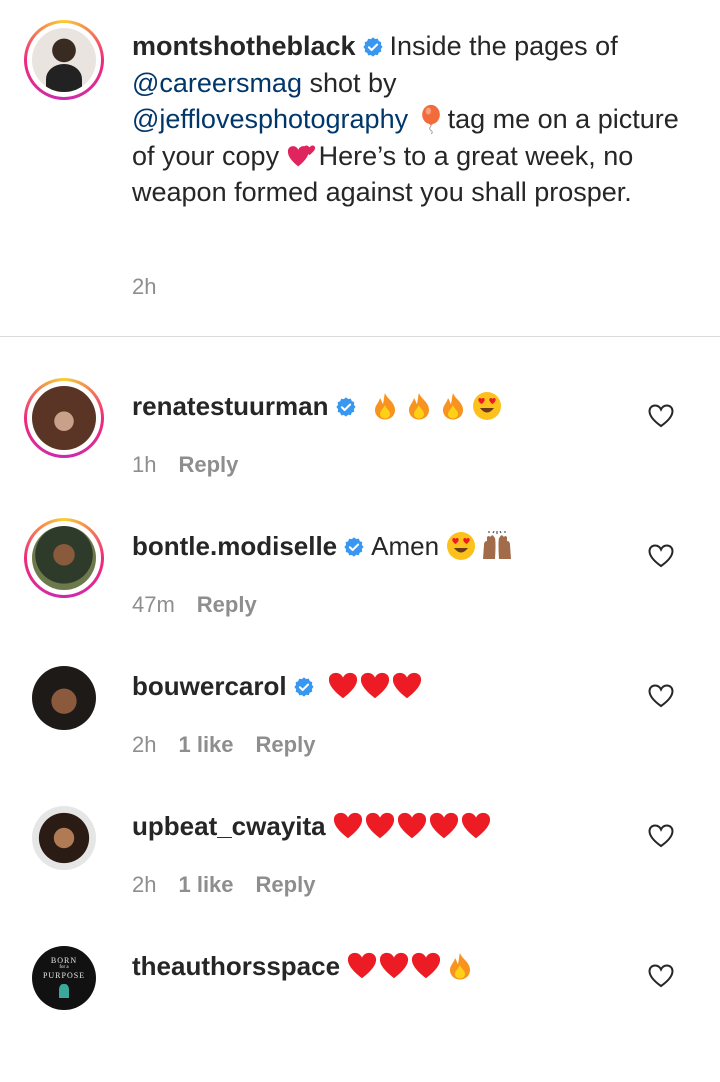 The image size is (720, 1082). I want to click on comment-text: renatestuurman, so click(319, 406).